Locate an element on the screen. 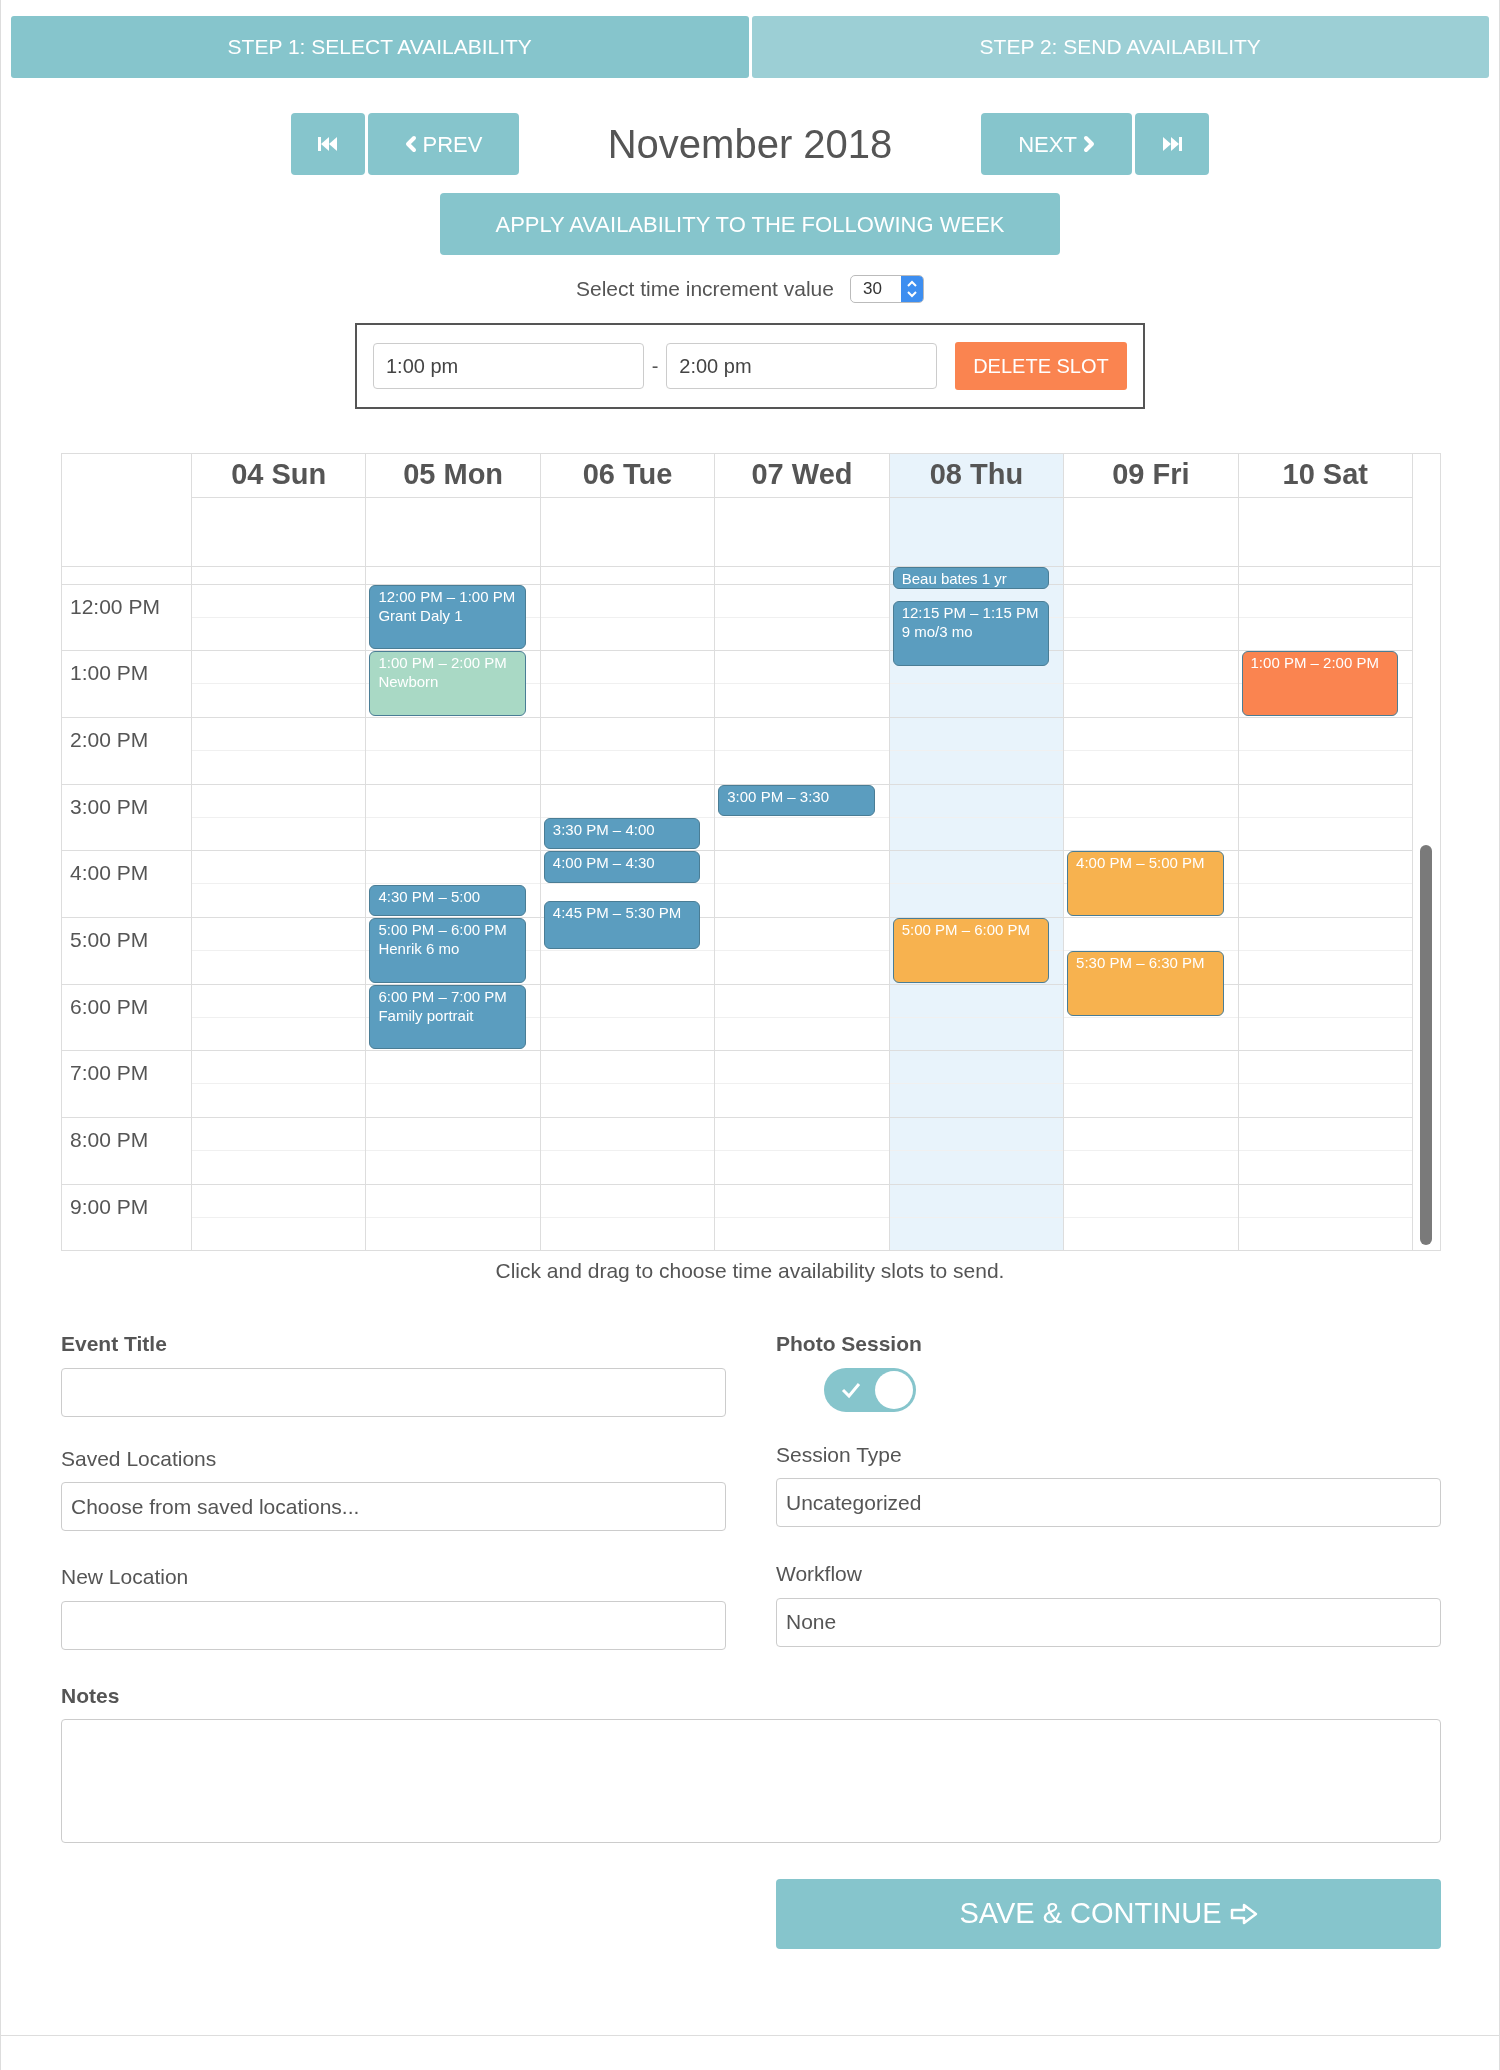 Image resolution: width=1500 pixels, height=2070 pixels. event-time: 4:30 PM – 5:00 is located at coordinates (430, 896).